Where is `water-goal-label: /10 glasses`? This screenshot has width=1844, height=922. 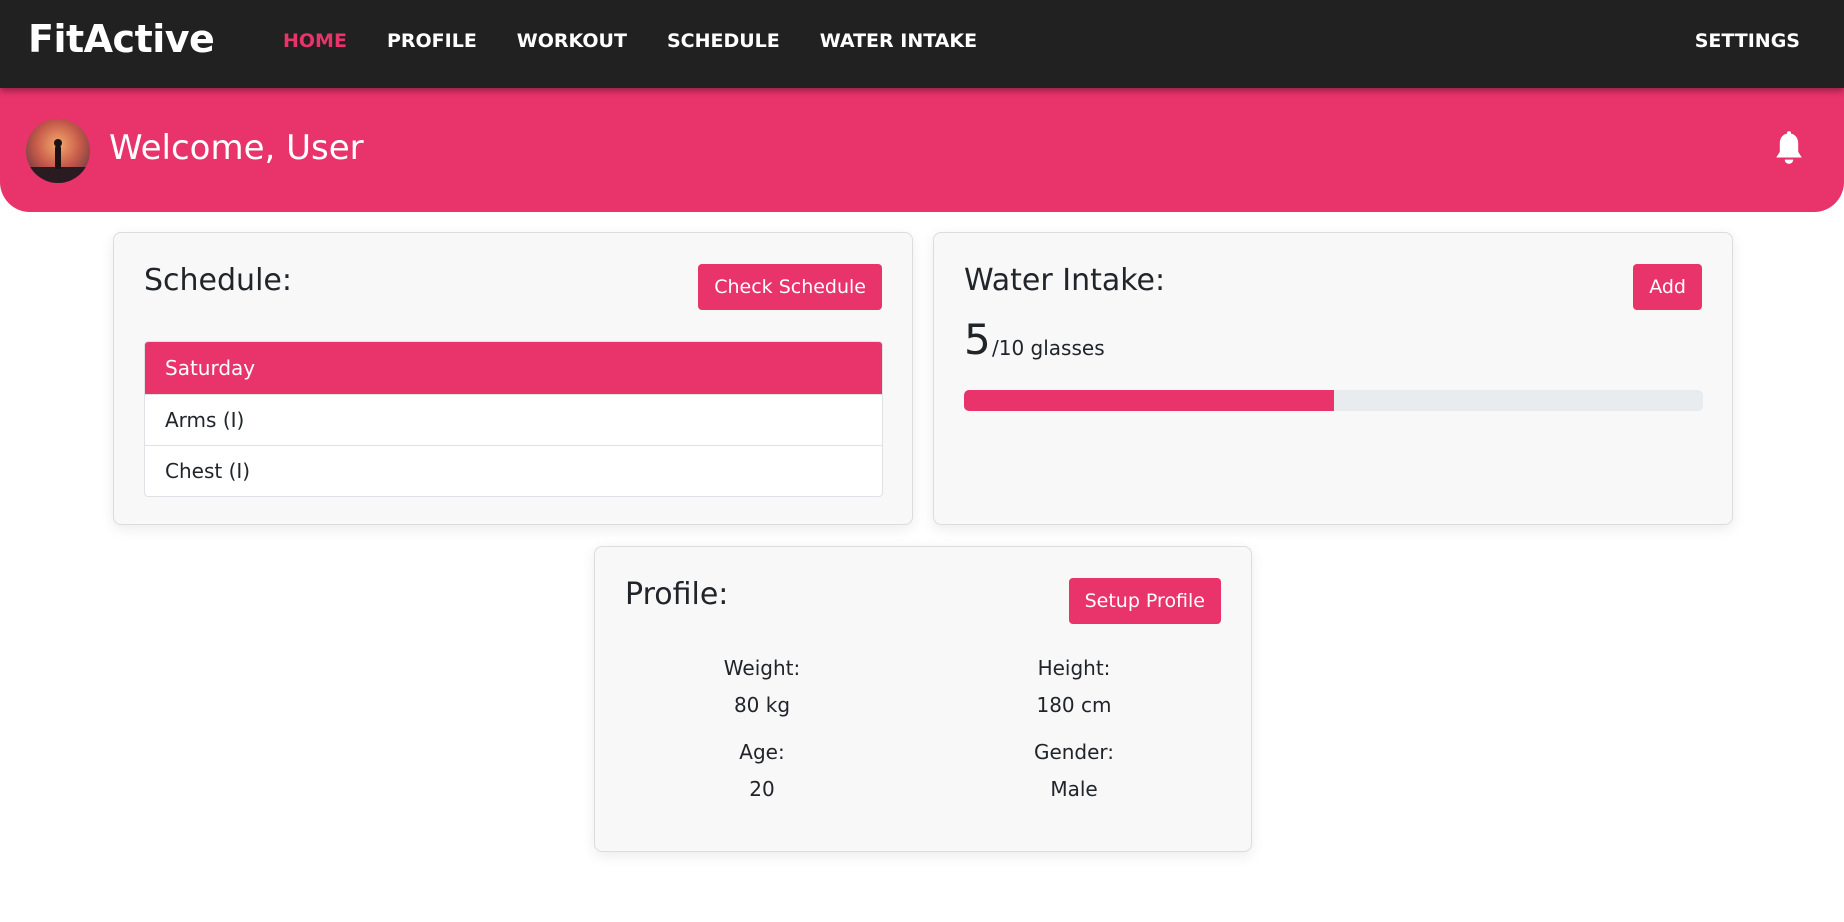
water-goal-label: /10 glasses is located at coordinates (1048, 348).